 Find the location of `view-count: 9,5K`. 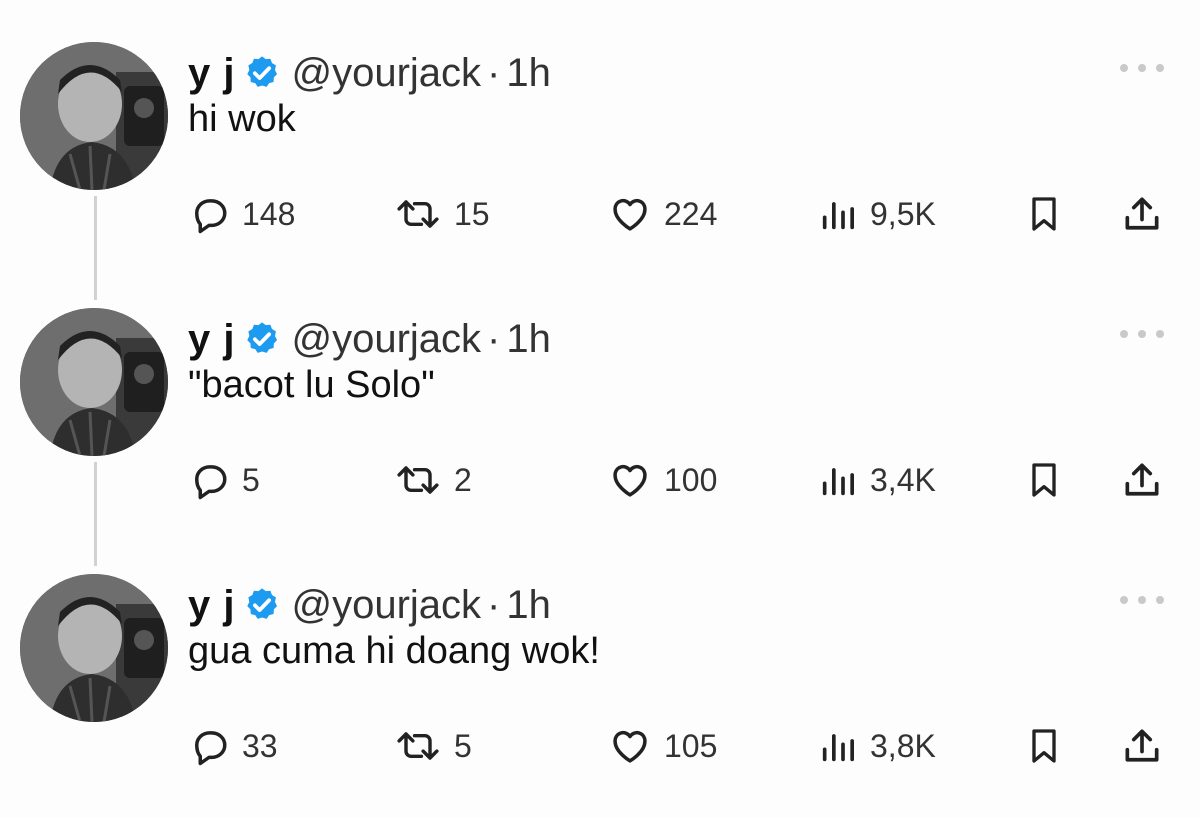

view-count: 9,5K is located at coordinates (903, 213).